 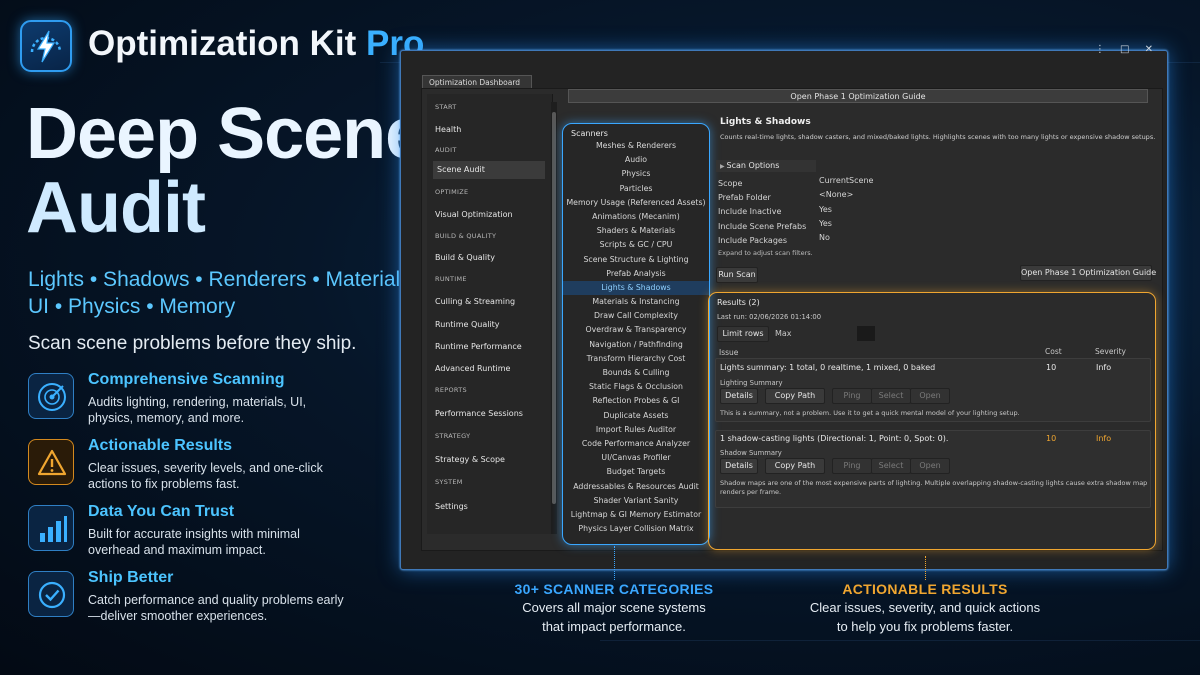 What do you see at coordinates (470, 459) in the screenshot?
I see `sidebar-item-strategy-scope: Strategy & Scope` at bounding box center [470, 459].